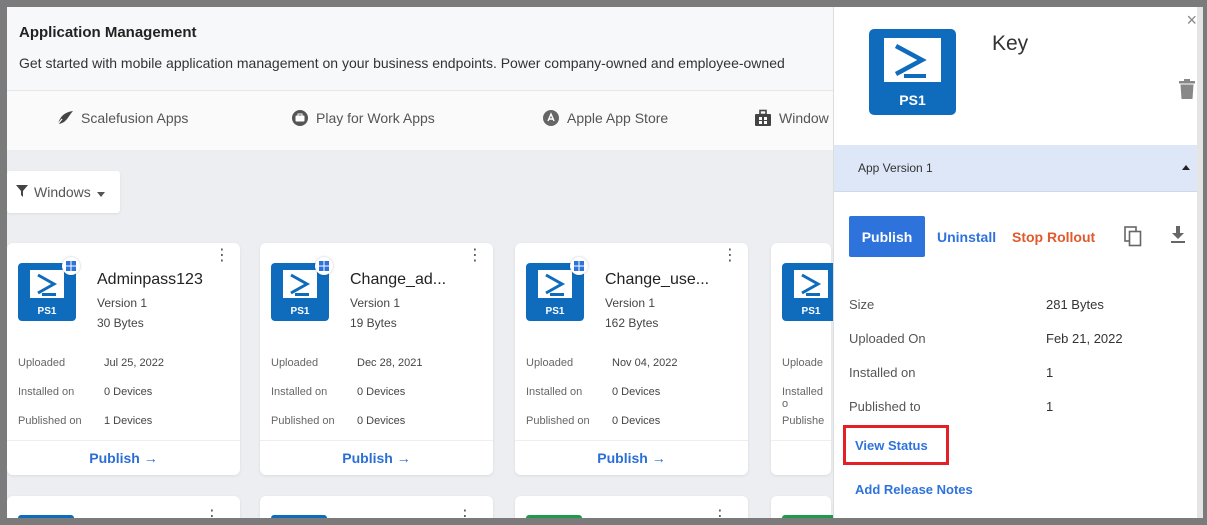  Describe the element at coordinates (100, 192) in the screenshot. I see `chevron-down-icon` at that location.